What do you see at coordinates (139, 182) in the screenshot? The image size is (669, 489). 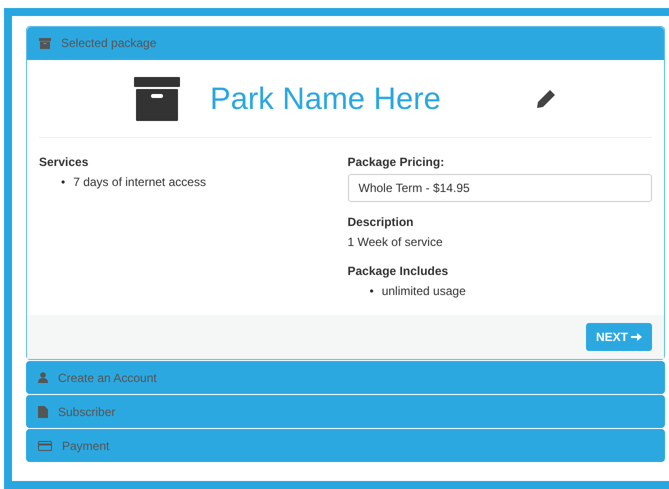 I see `service-item: 7 days of internet access` at bounding box center [139, 182].